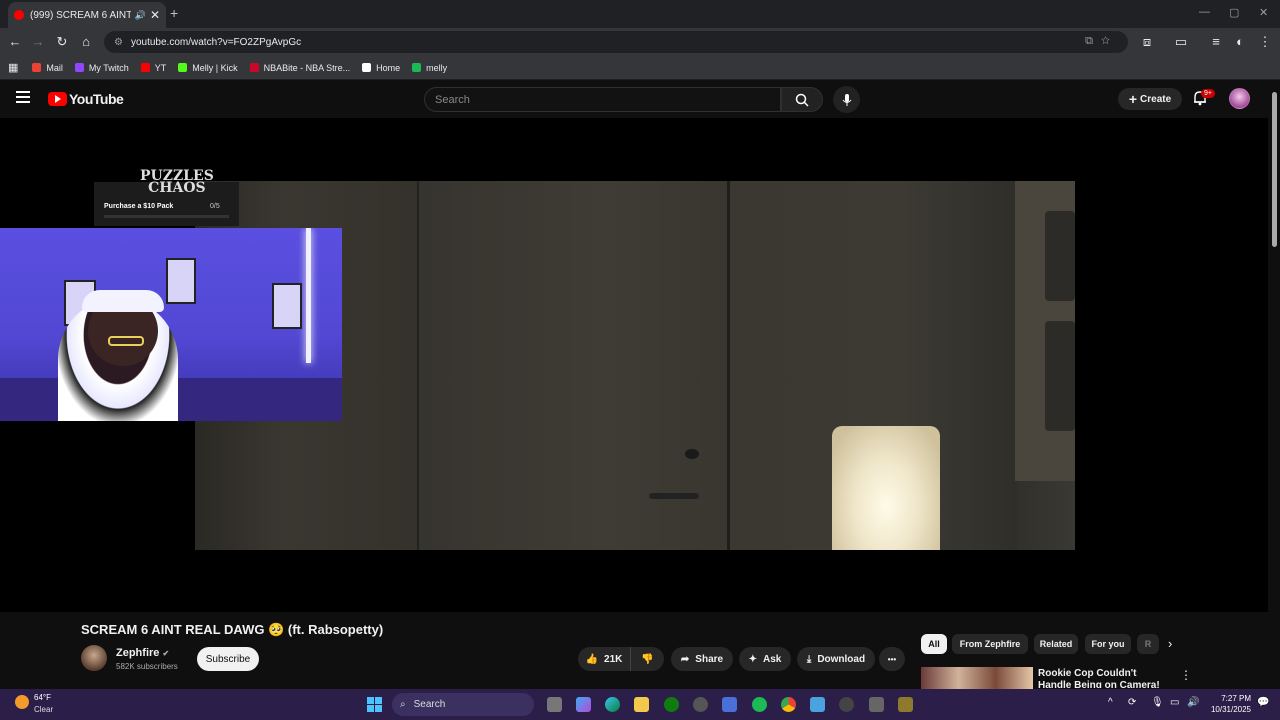 The width and height of the screenshot is (1280, 720). Describe the element at coordinates (841, 659) in the screenshot. I see `download-label: Download` at that location.